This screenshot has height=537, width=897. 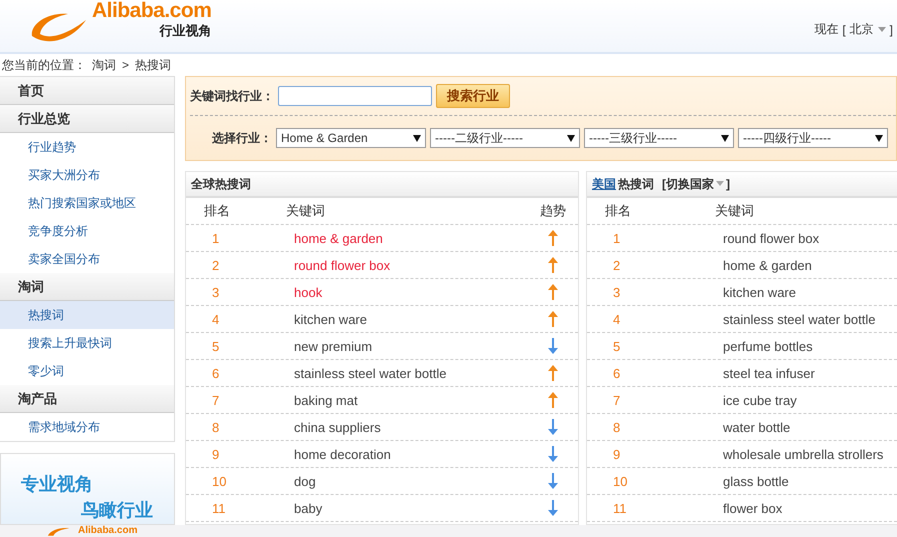 I want to click on sidebar-section-header: 行业总览, so click(x=87, y=119).